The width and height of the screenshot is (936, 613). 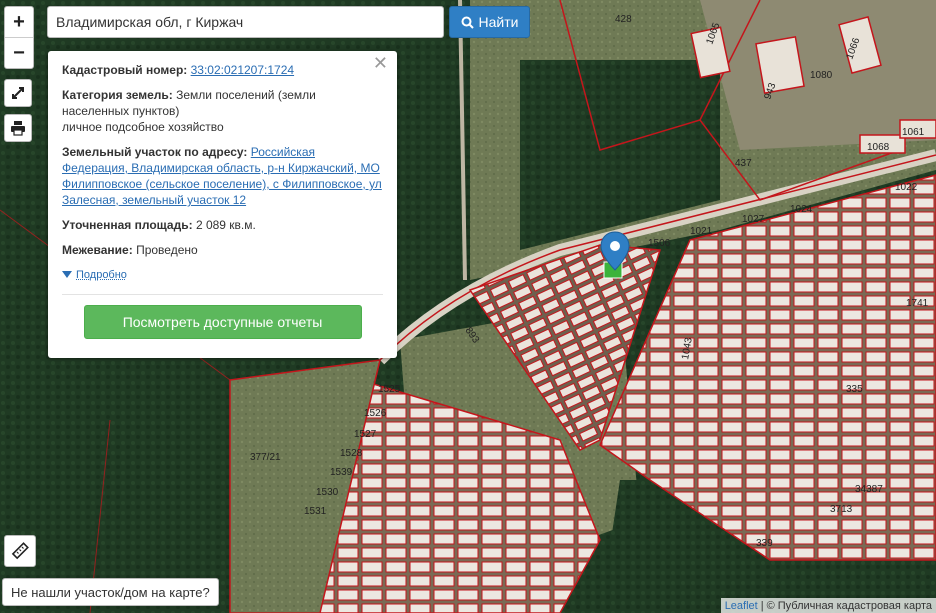 I want to click on map-attribution: Leaflet | © Публичная кадастровая карта, so click(x=828, y=605).